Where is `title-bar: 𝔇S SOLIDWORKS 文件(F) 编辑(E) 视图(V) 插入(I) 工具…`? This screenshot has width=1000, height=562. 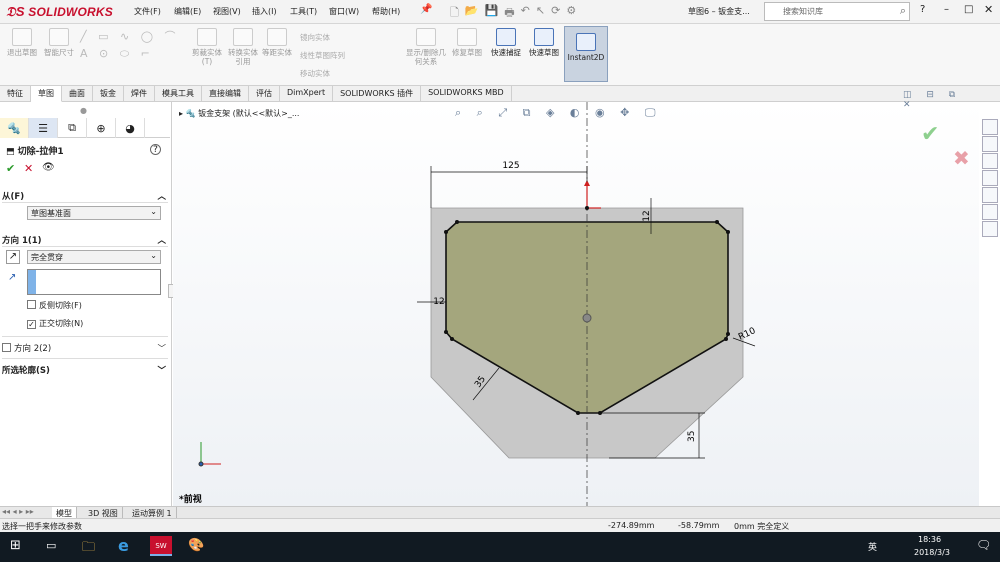
title-bar: 𝔇S SOLIDWORKS 文件(F) 编辑(E) 视图(V) 插入(I) 工具… is located at coordinates (500, 12).